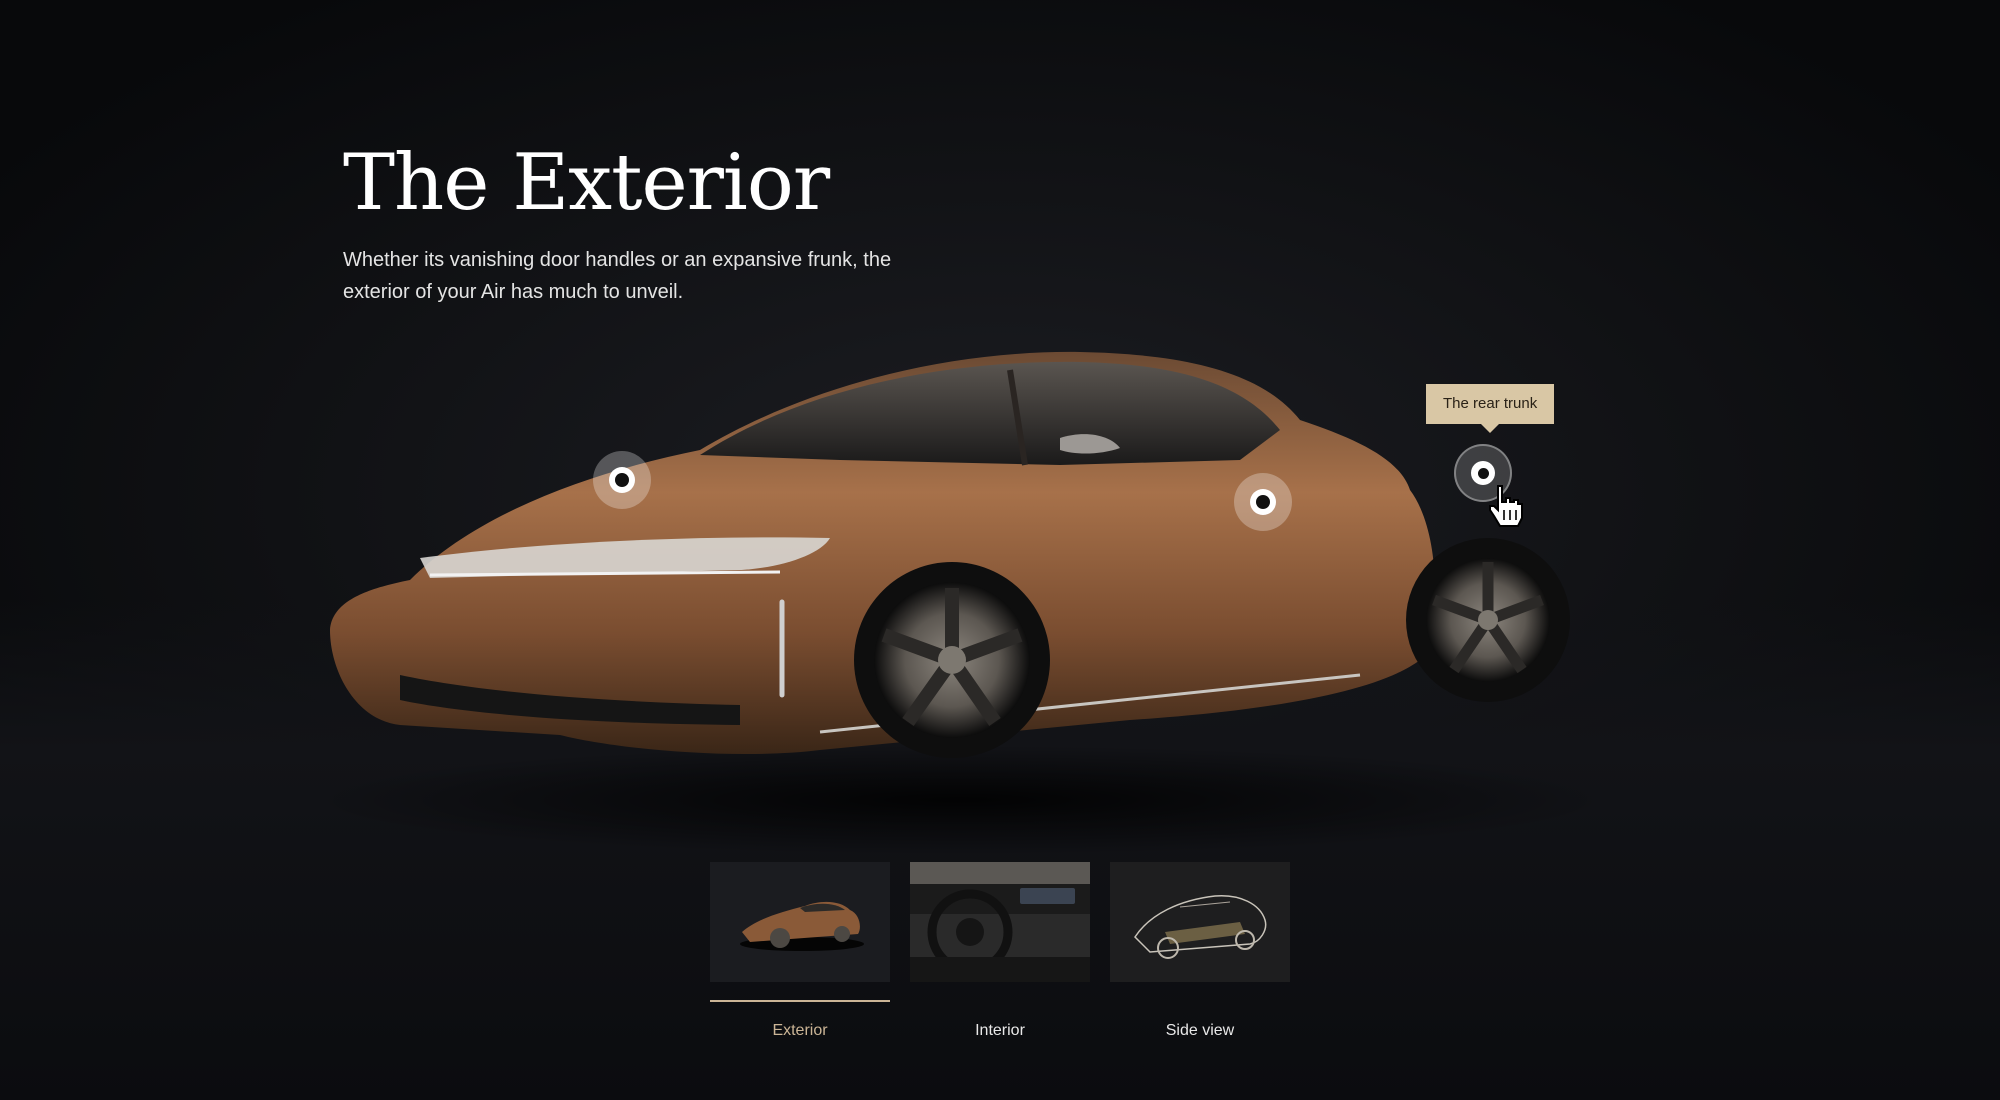 This screenshot has width=2000, height=1100. Describe the element at coordinates (1000, 922) in the screenshot. I see `car-interior-thumbnail` at that location.